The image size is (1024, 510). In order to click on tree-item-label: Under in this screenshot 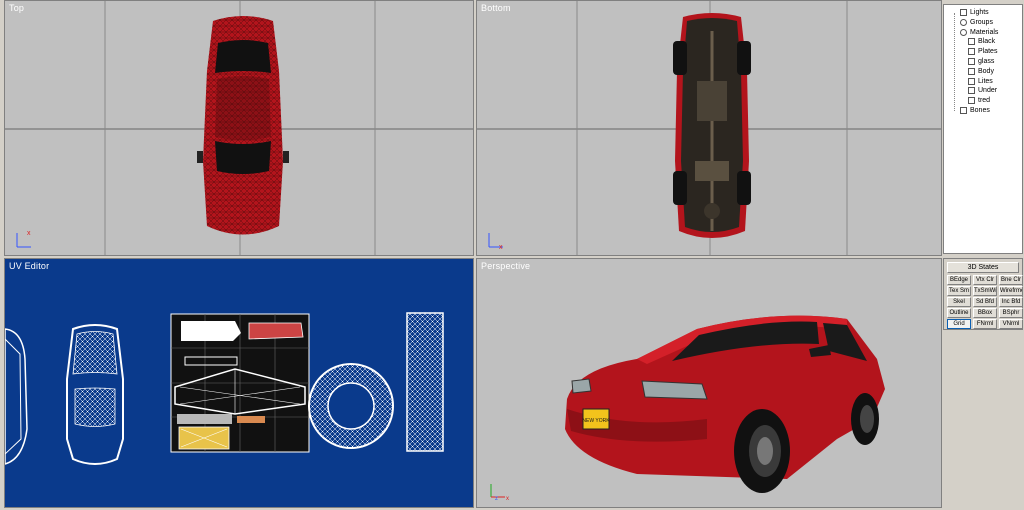, I will do `click(988, 91)`.